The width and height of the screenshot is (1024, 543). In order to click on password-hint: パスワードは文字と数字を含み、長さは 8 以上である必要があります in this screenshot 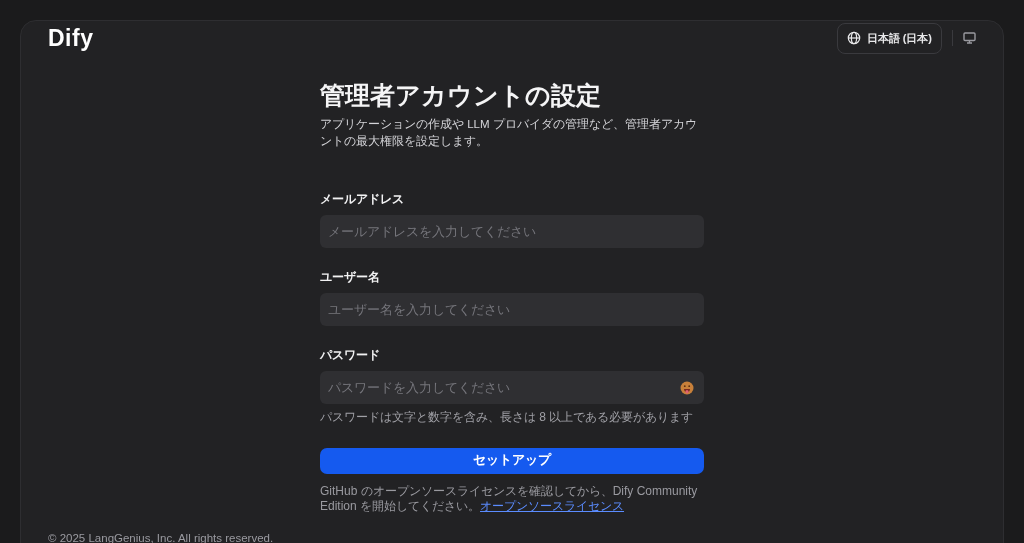, I will do `click(507, 417)`.